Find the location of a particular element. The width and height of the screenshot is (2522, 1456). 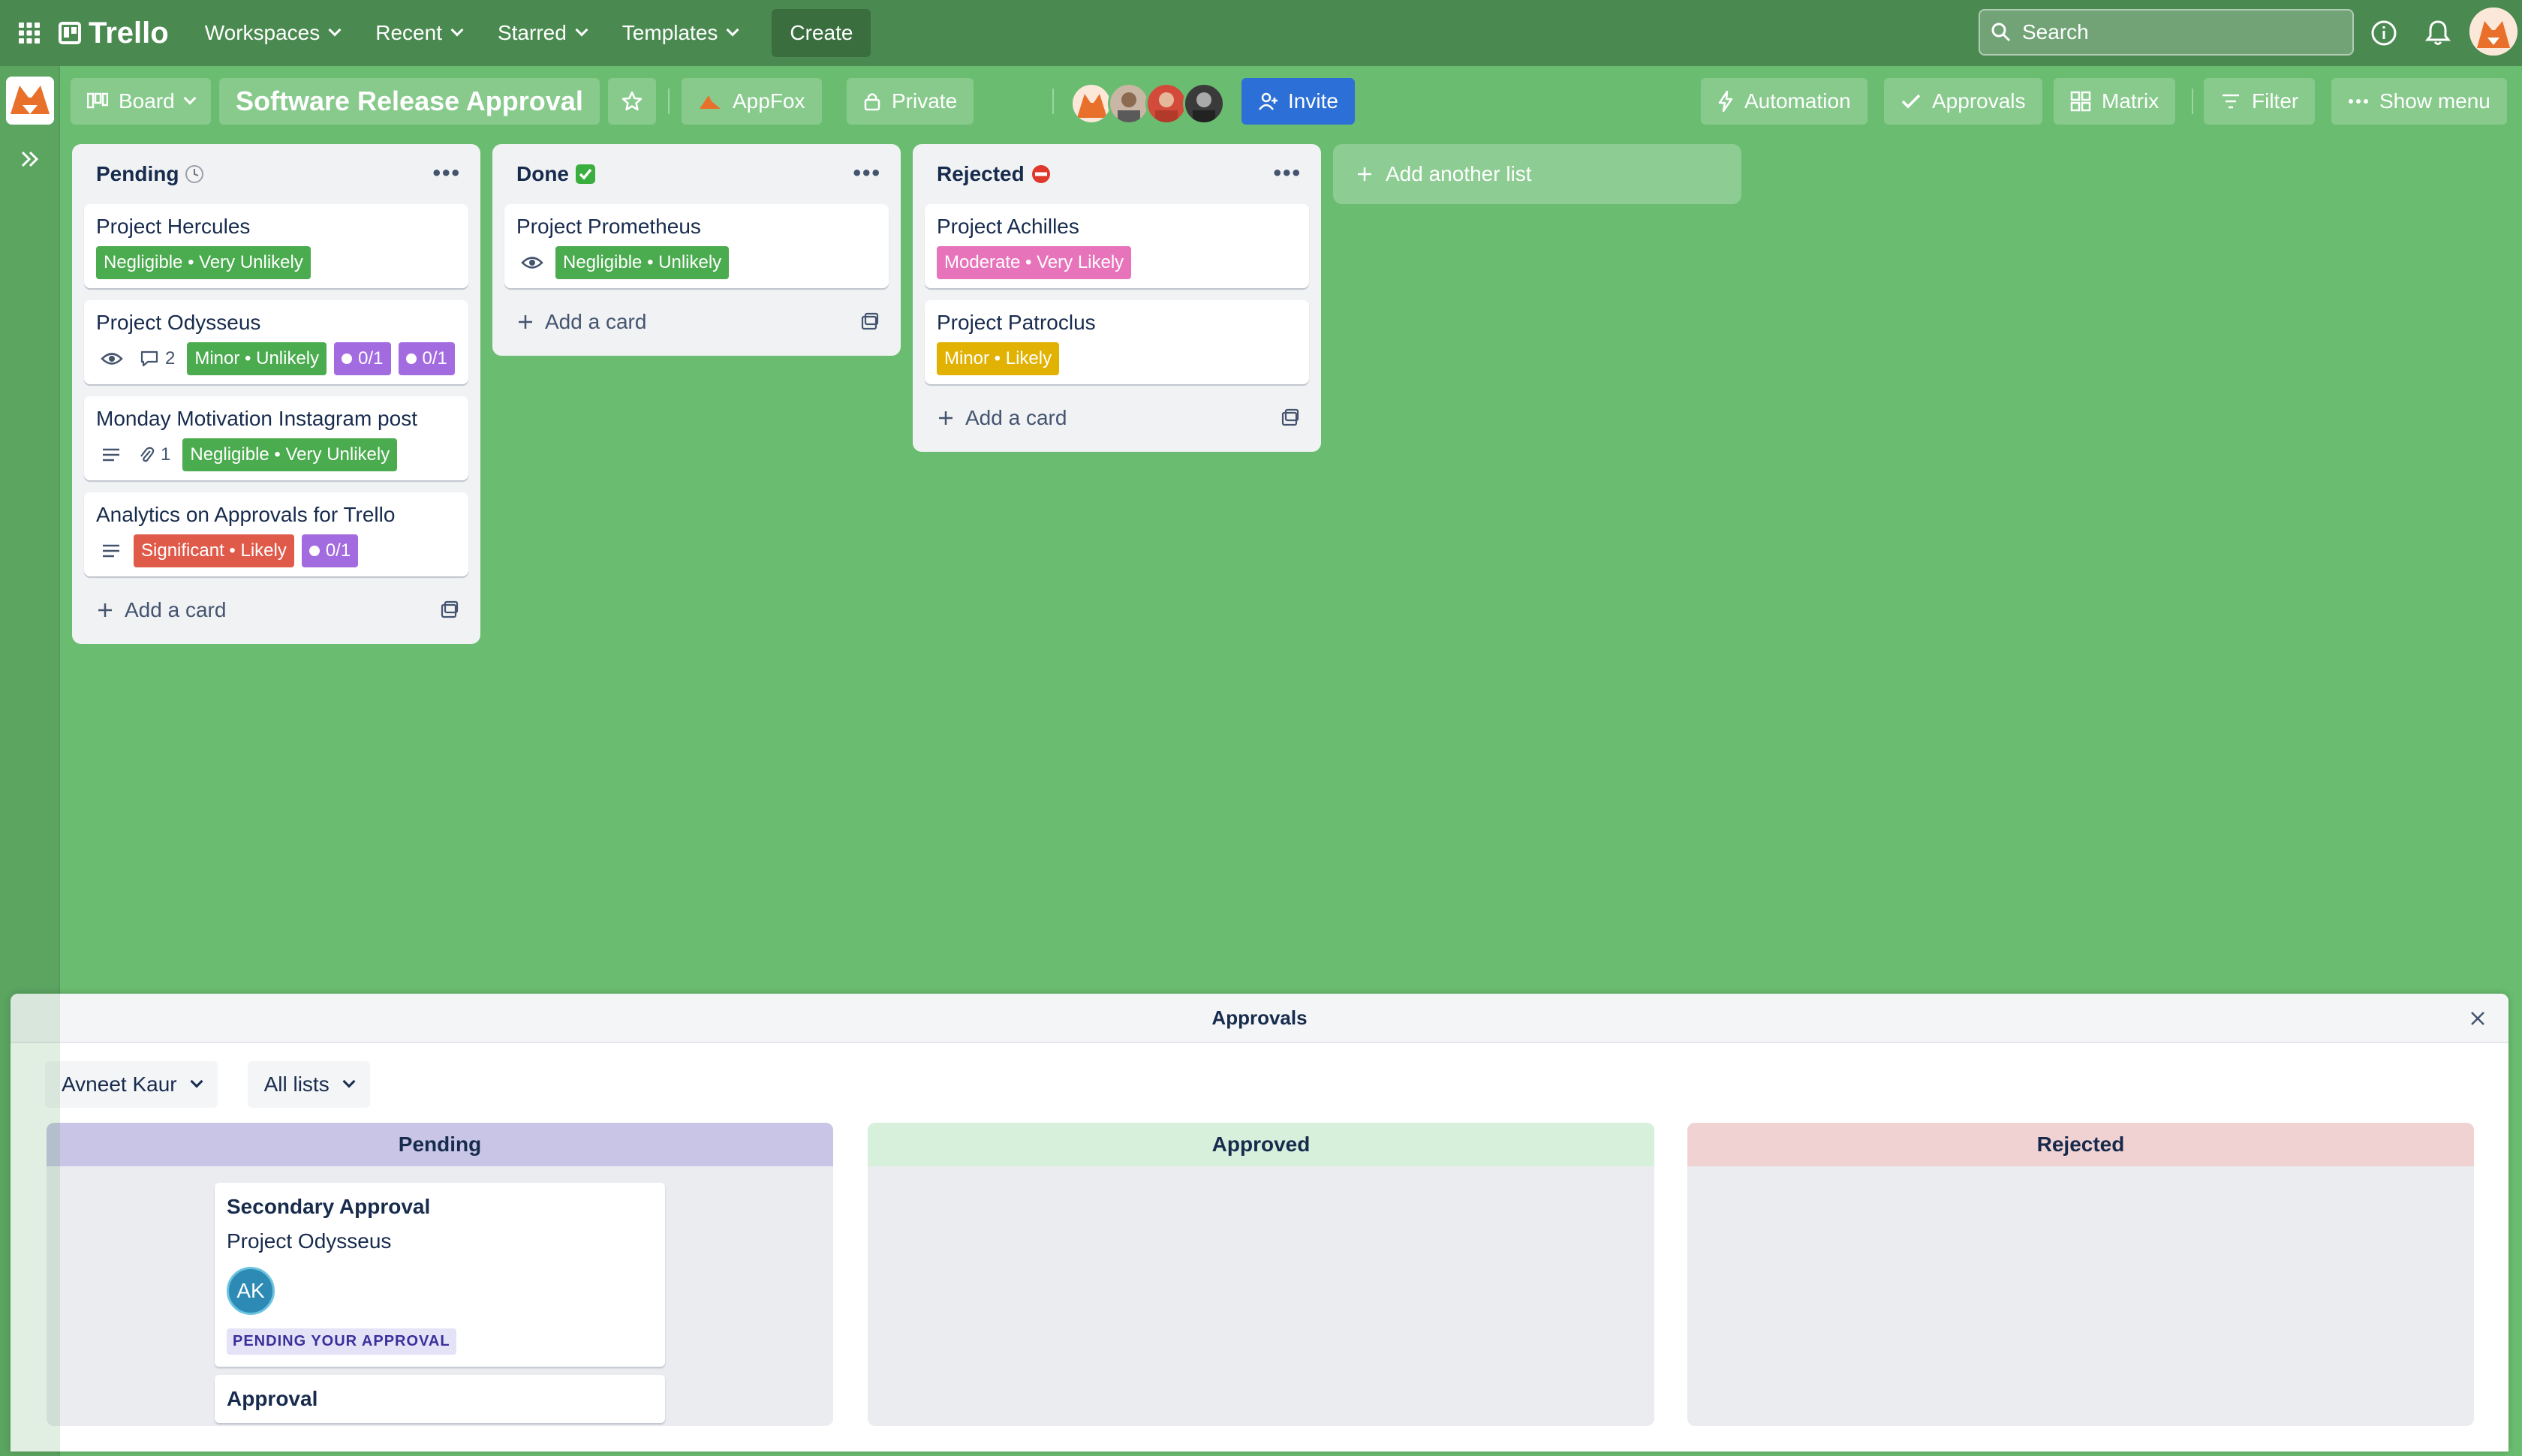

filter-button: Filter is located at coordinates (2260, 101).